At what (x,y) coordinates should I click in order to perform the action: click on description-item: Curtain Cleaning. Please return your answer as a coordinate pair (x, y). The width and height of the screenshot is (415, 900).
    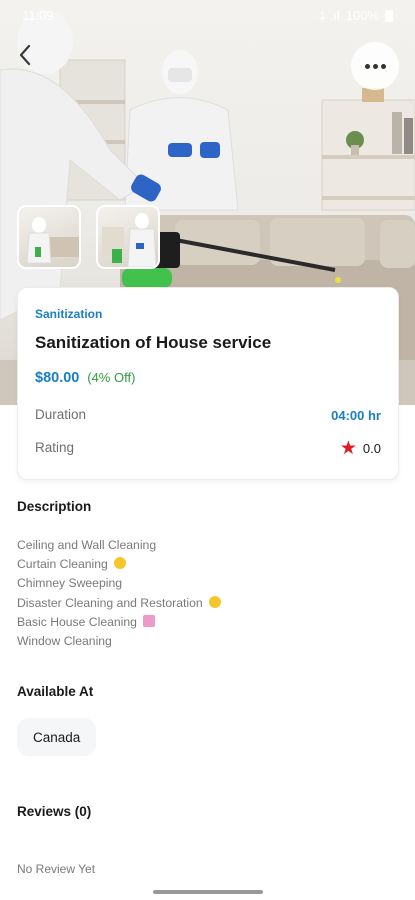
    Looking at the image, I should click on (119, 564).